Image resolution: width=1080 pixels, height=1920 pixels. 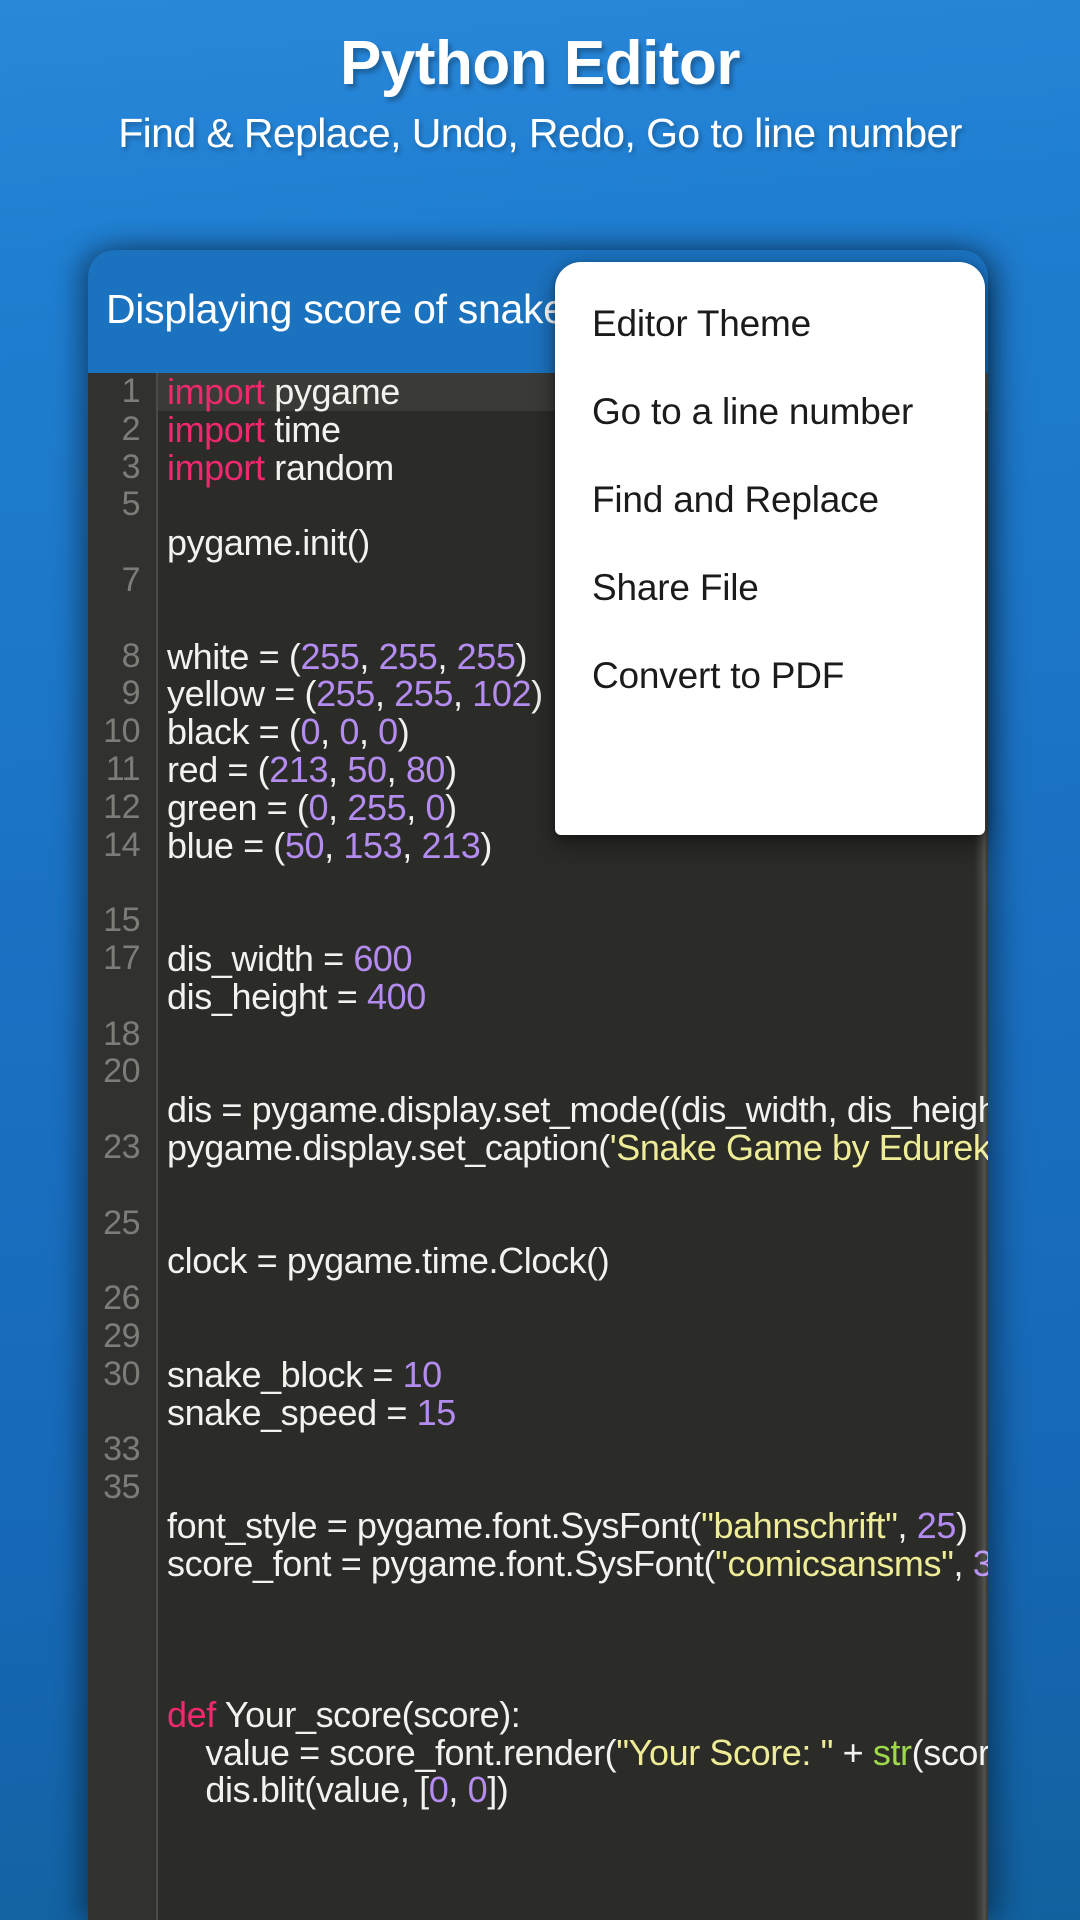 What do you see at coordinates (121, 920) in the screenshot?
I see `line-number: 15` at bounding box center [121, 920].